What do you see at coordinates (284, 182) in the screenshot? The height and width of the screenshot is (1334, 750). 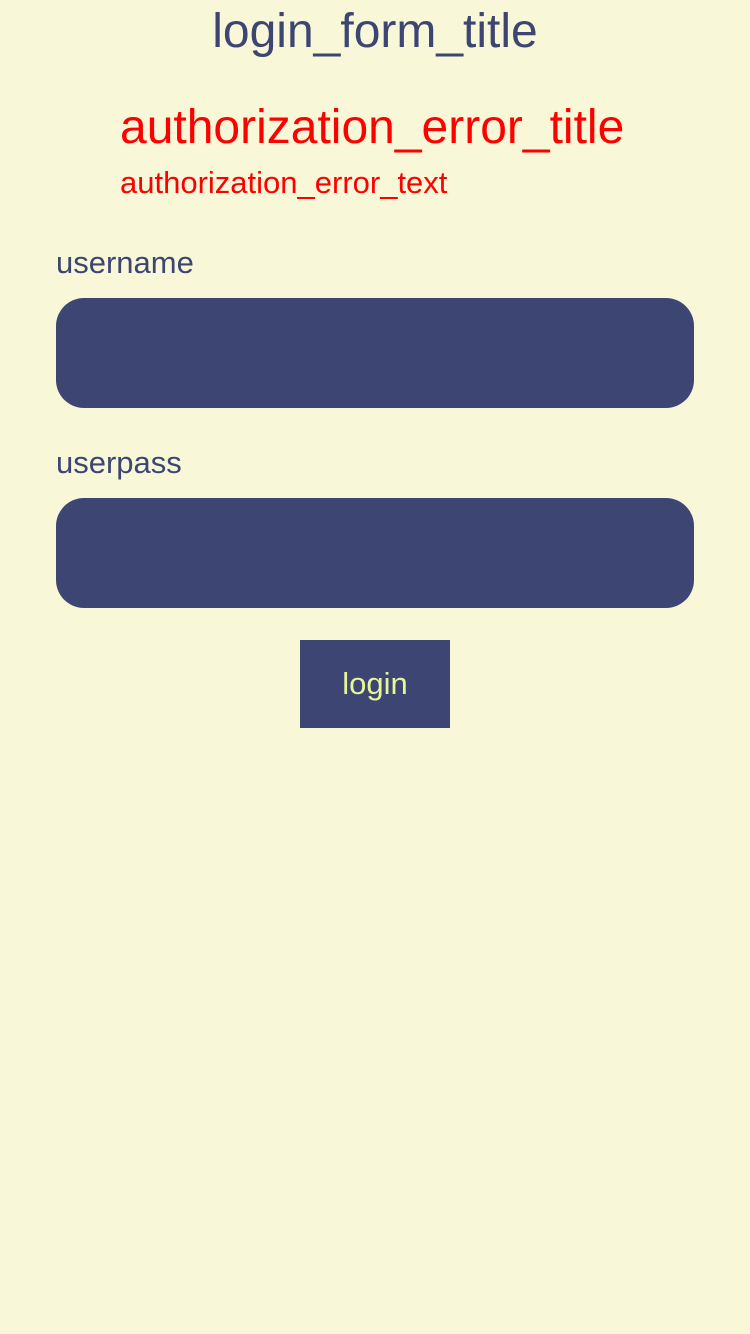 I see `authorization-error-text: authorization_error_text` at bounding box center [284, 182].